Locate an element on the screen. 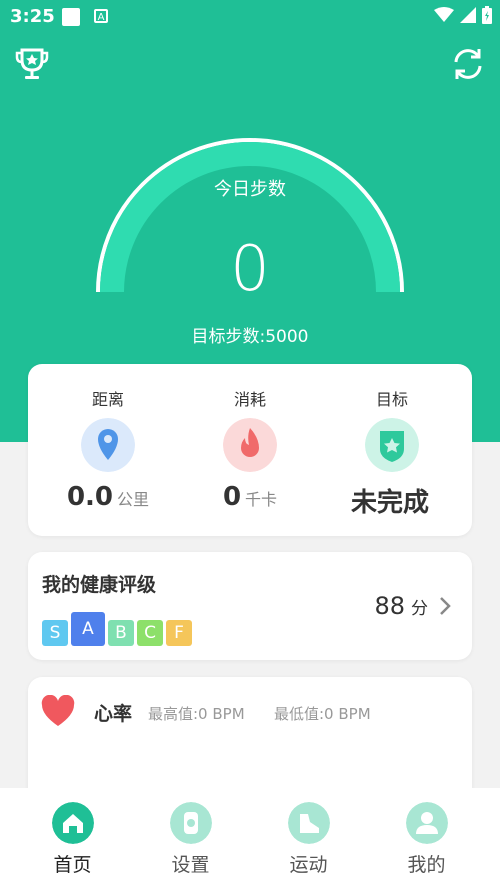  tab-label: 设置 is located at coordinates (190, 865).